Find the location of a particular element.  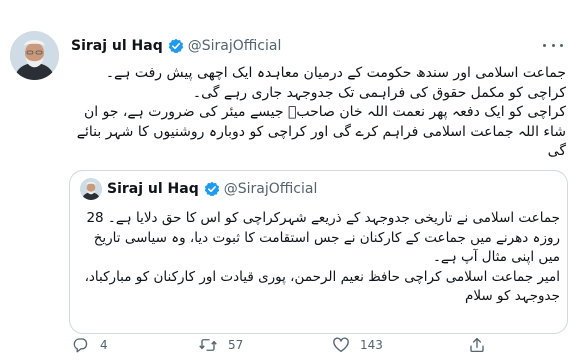

retweet-count: 57 is located at coordinates (236, 345).